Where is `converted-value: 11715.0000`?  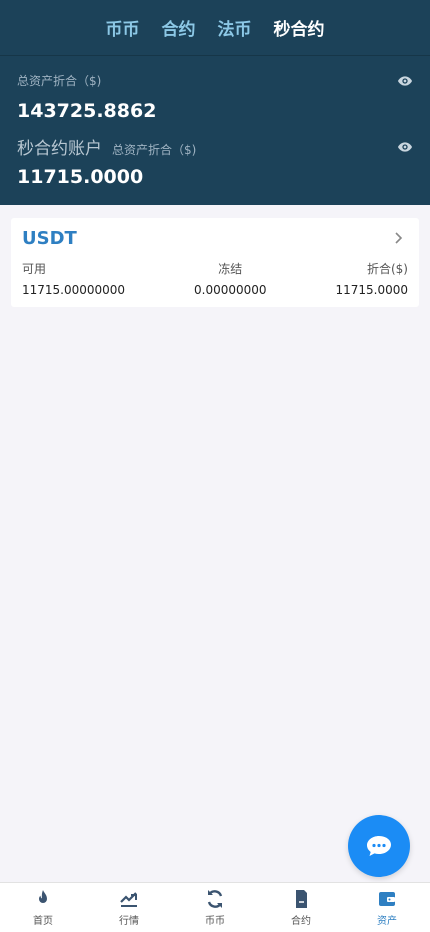 converted-value: 11715.0000 is located at coordinates (371, 290).